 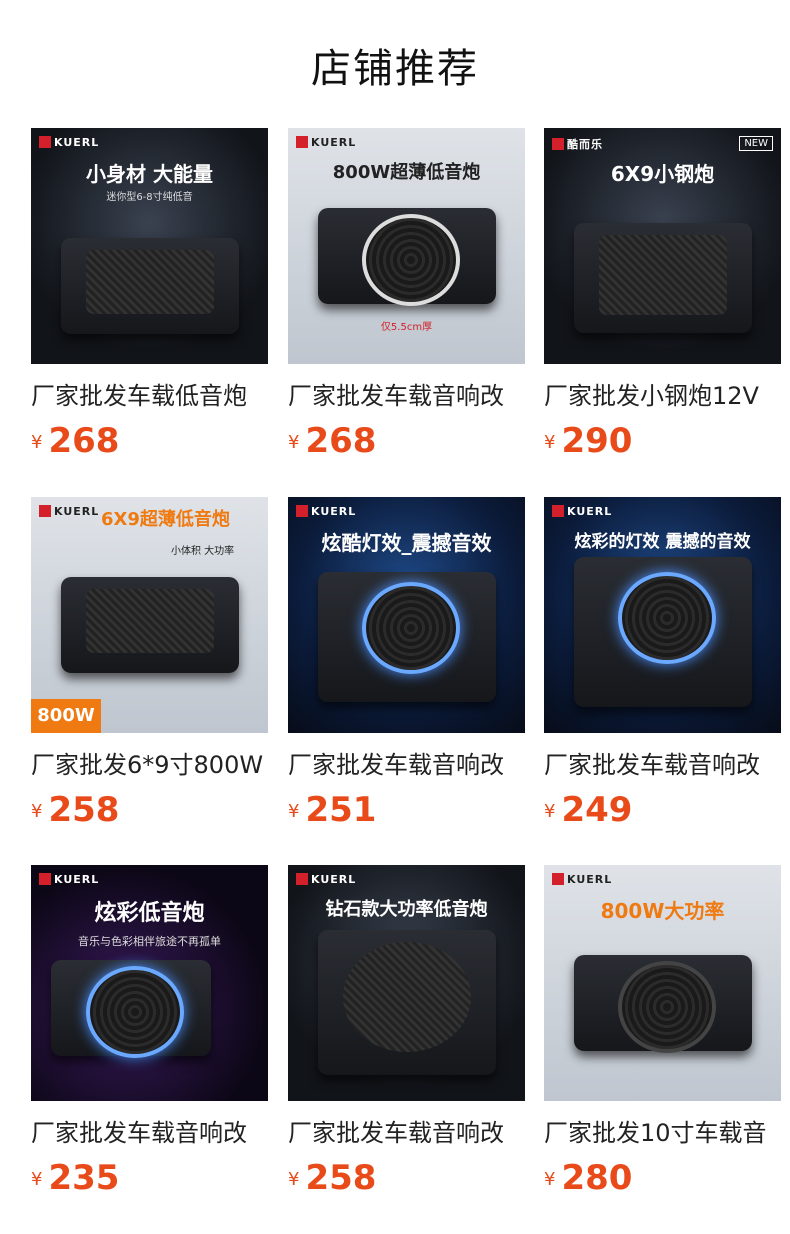 I want to click on new-badge: NEW, so click(x=756, y=143).